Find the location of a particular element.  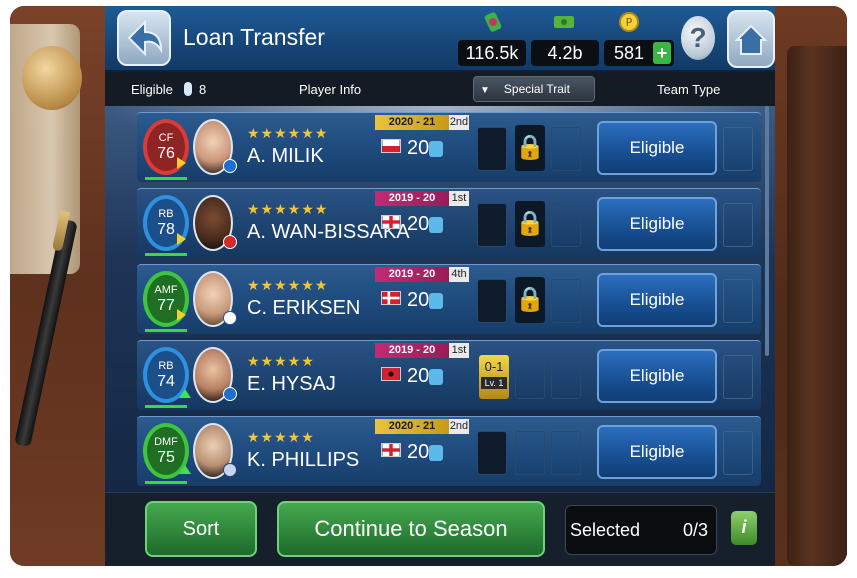

england-flag-icon is located at coordinates (391, 222).